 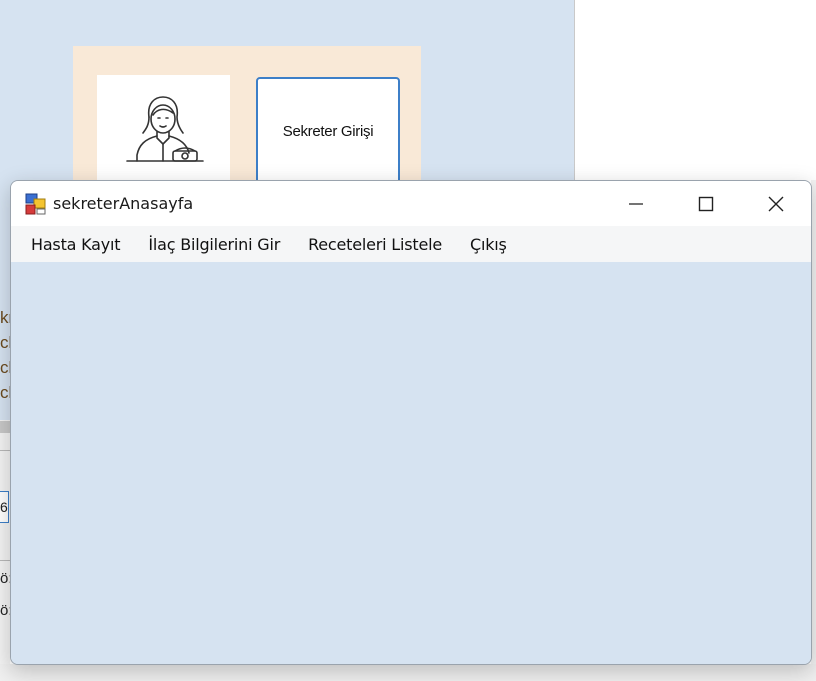 What do you see at coordinates (5, 550) in the screenshot?
I see `background-strip-left` at bounding box center [5, 550].